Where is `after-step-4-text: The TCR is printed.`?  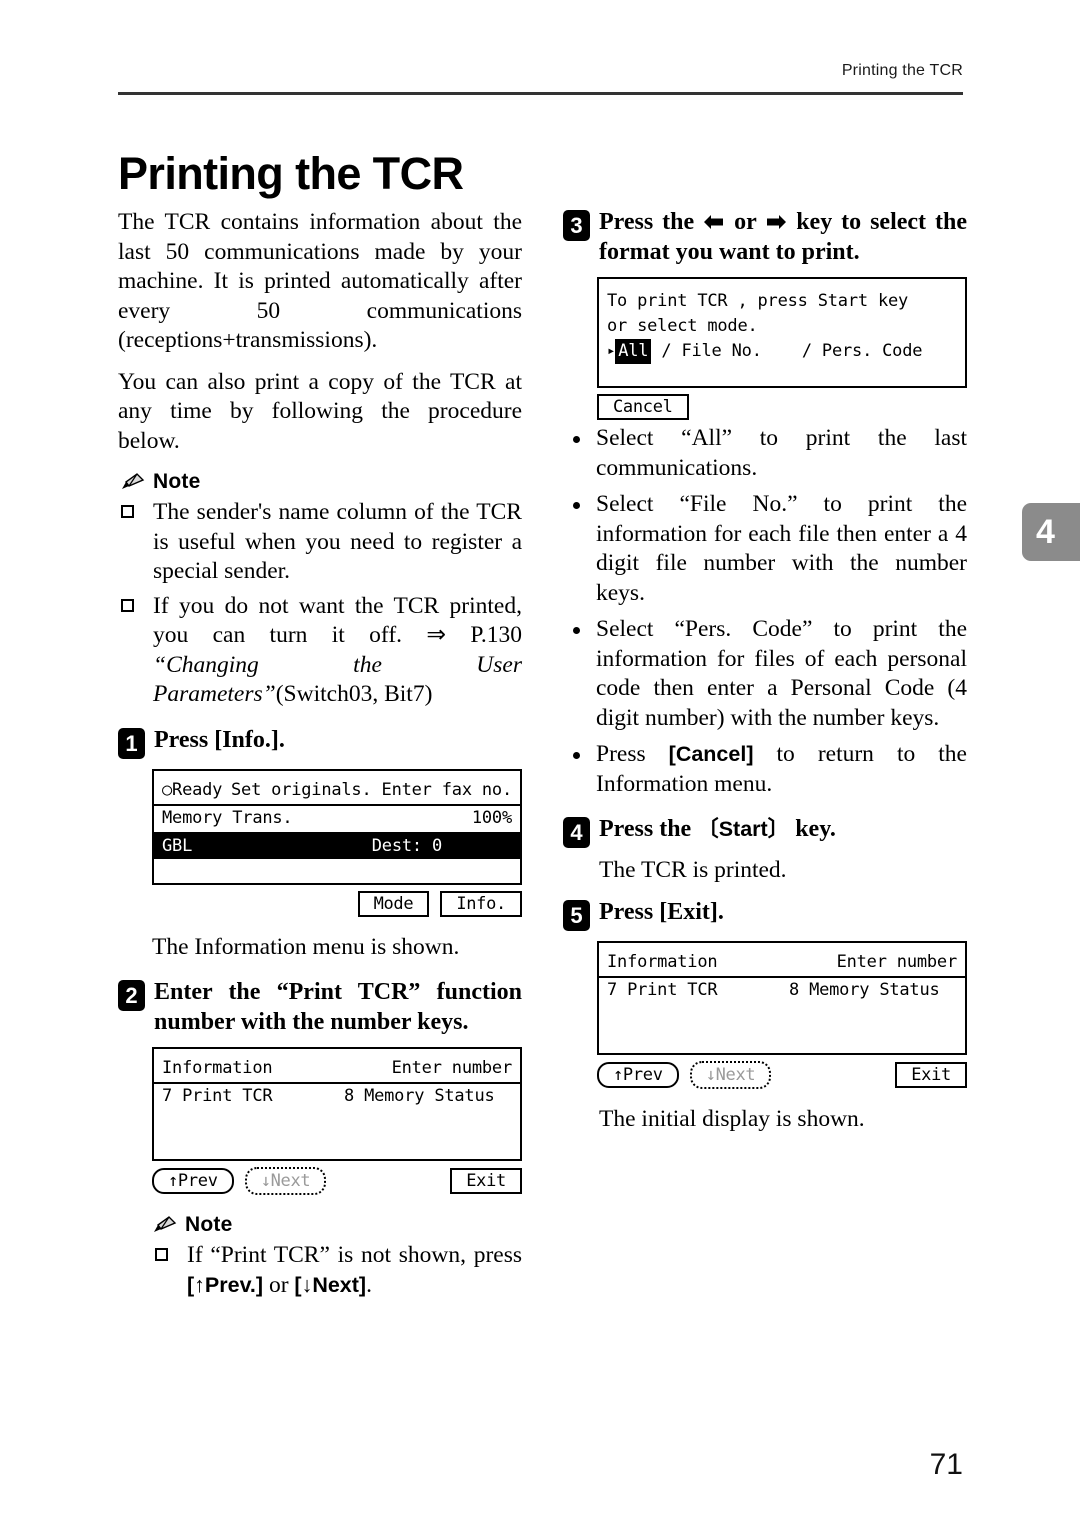
after-step-4-text: The TCR is printed. is located at coordinates (693, 870).